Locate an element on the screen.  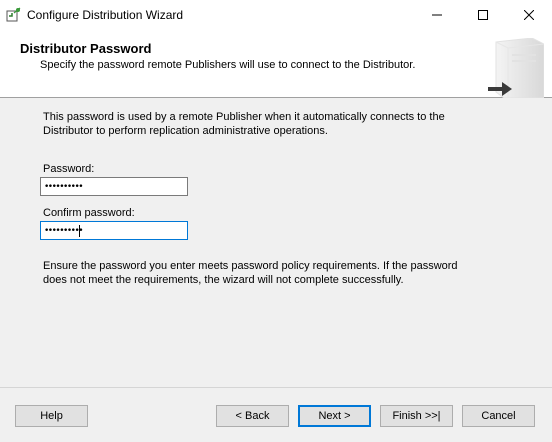
cancel-button: Cancel is located at coordinates (498, 416).